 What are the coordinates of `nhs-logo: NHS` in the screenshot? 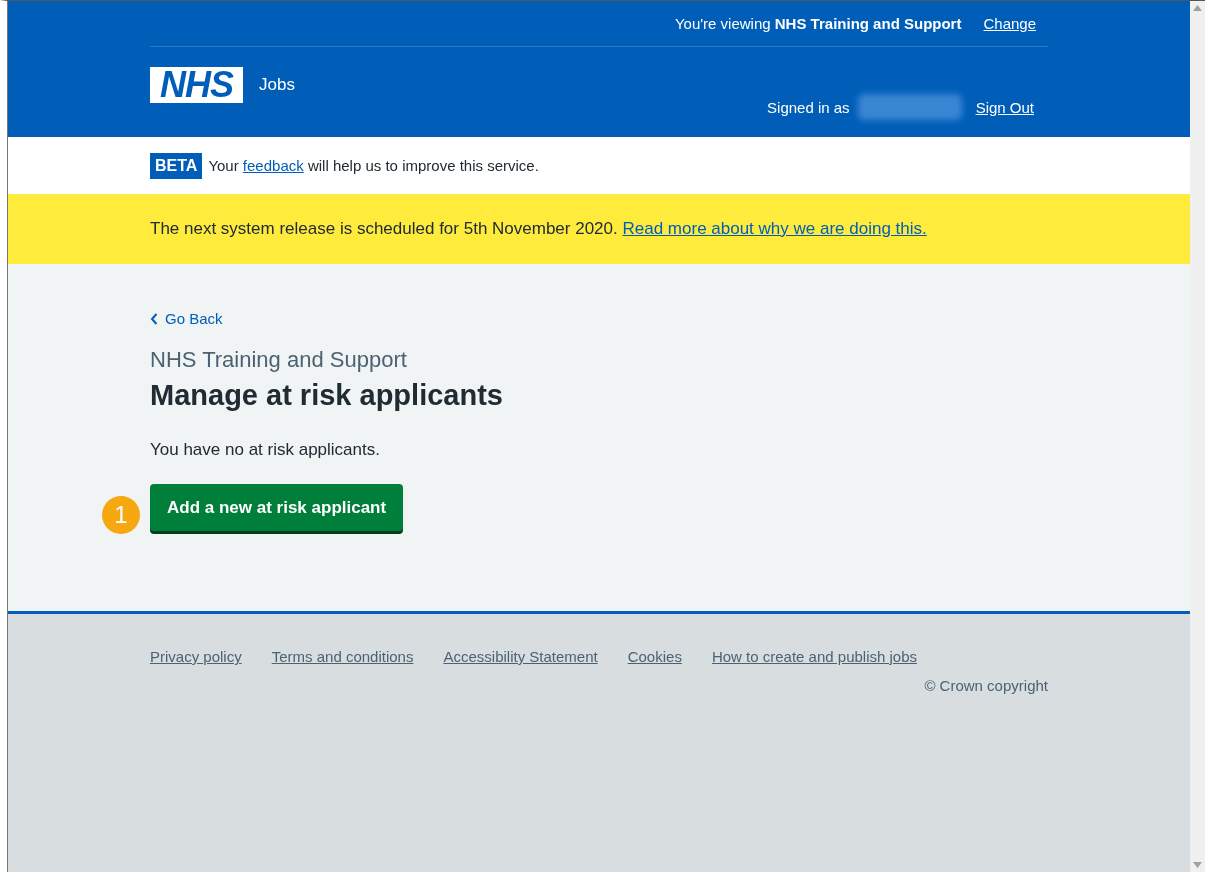 It's located at (196, 85).